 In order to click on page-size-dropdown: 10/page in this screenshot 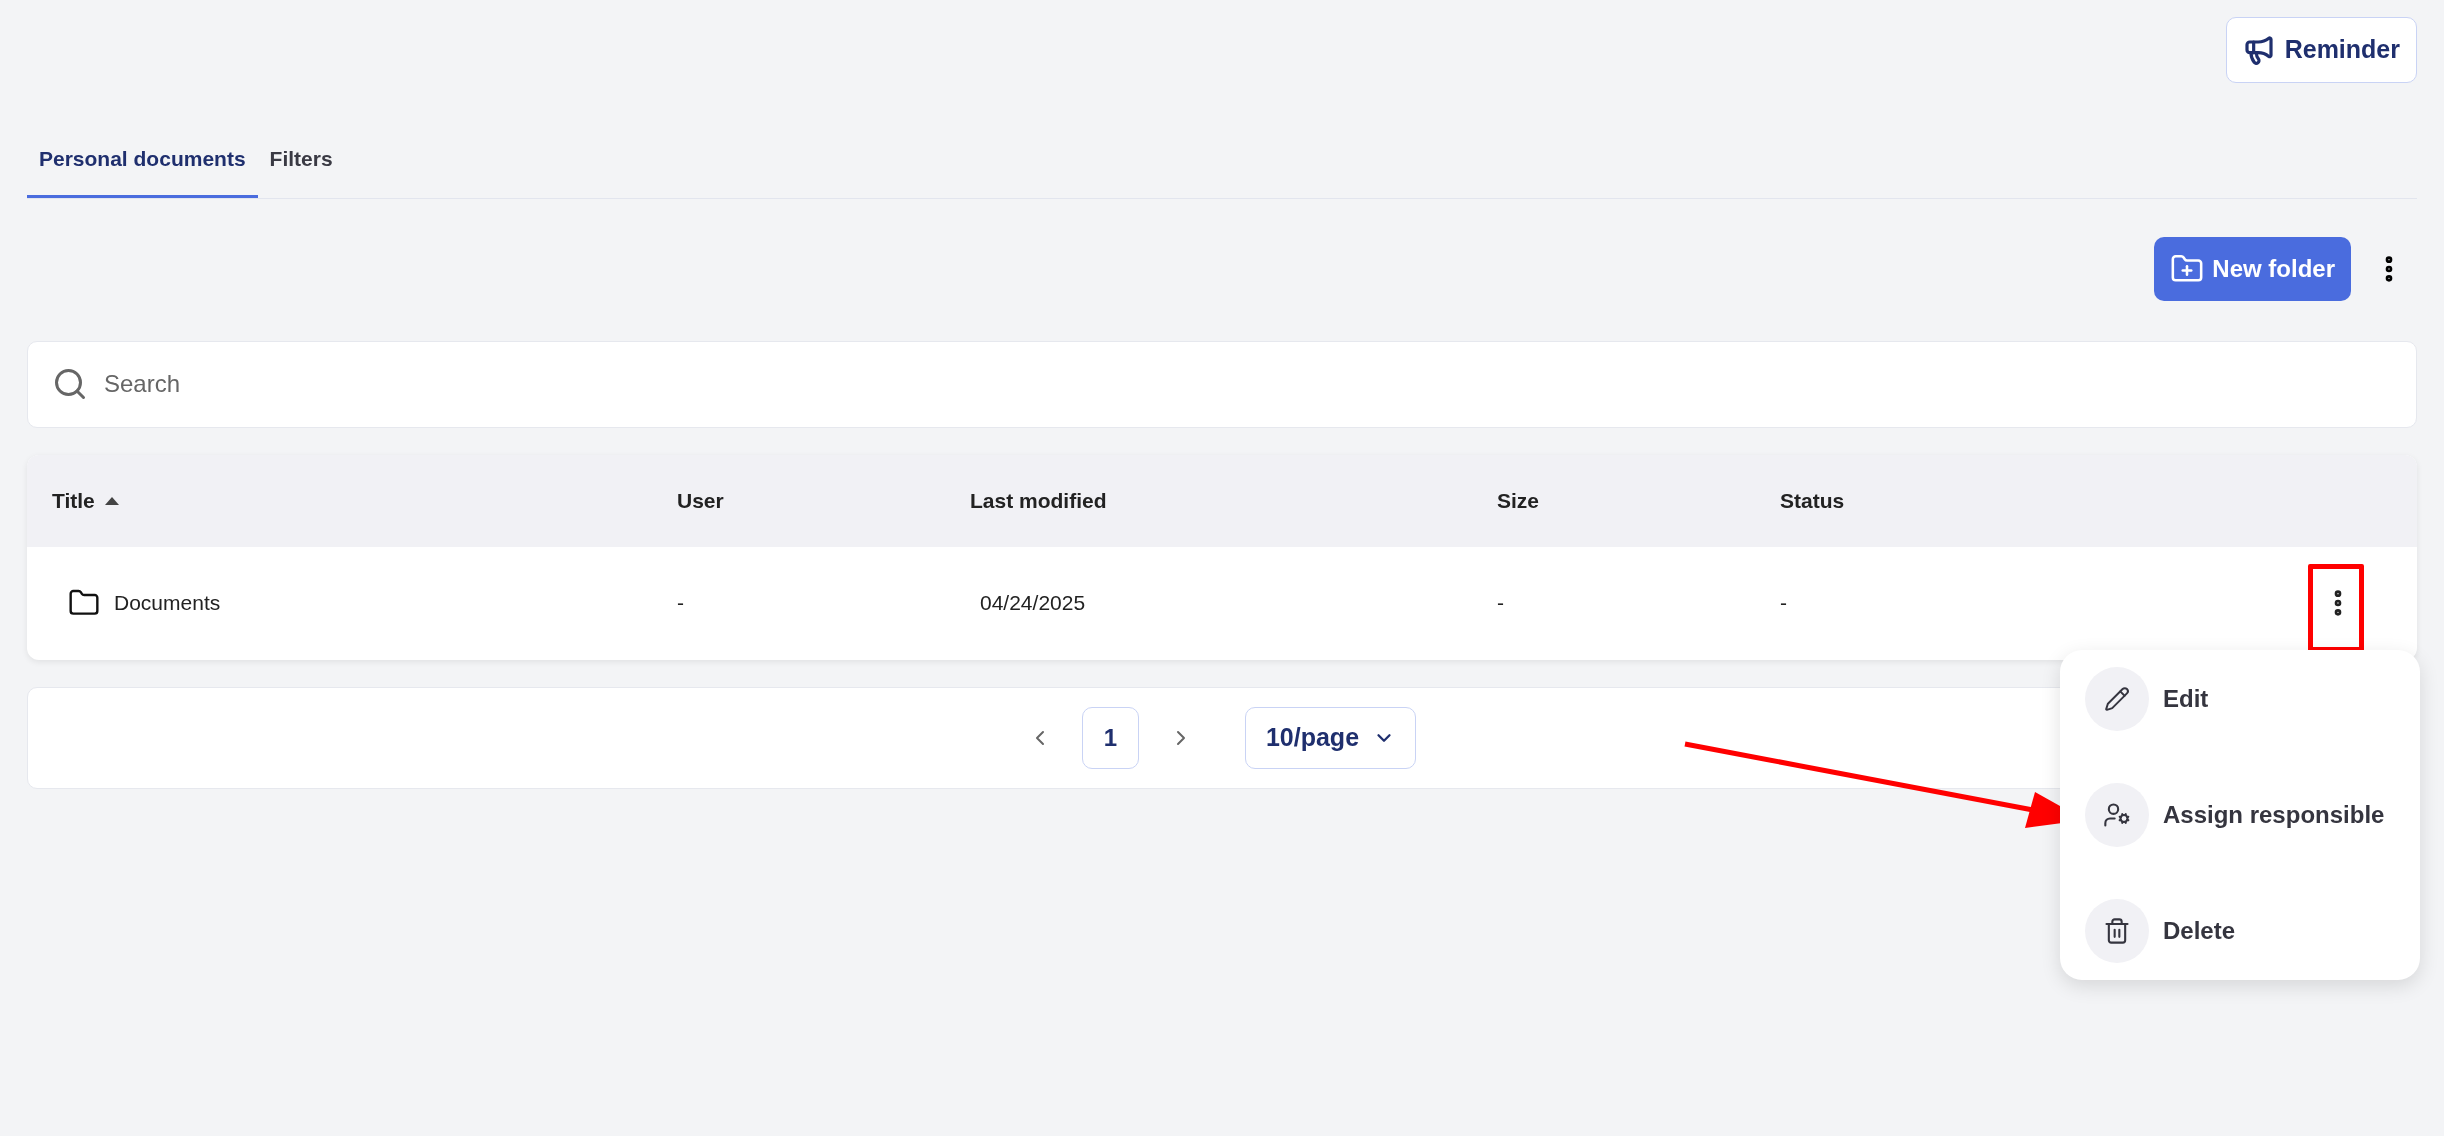, I will do `click(1330, 737)`.